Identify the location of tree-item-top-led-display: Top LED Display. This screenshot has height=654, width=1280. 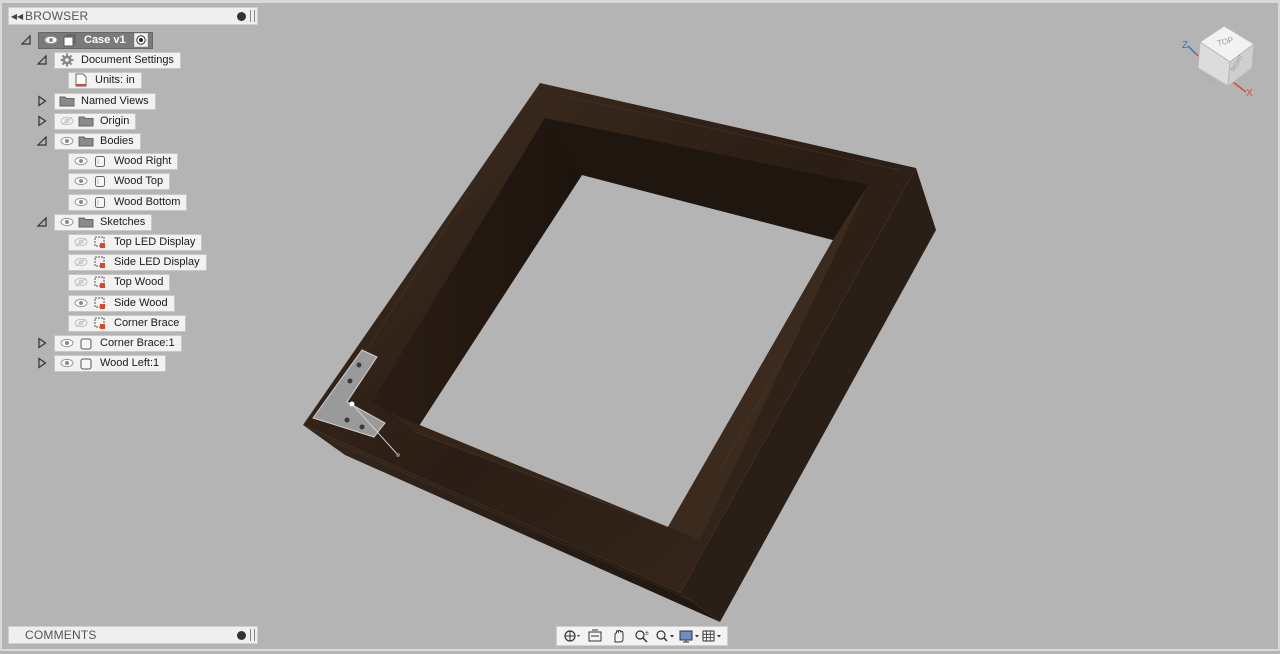
(135, 242).